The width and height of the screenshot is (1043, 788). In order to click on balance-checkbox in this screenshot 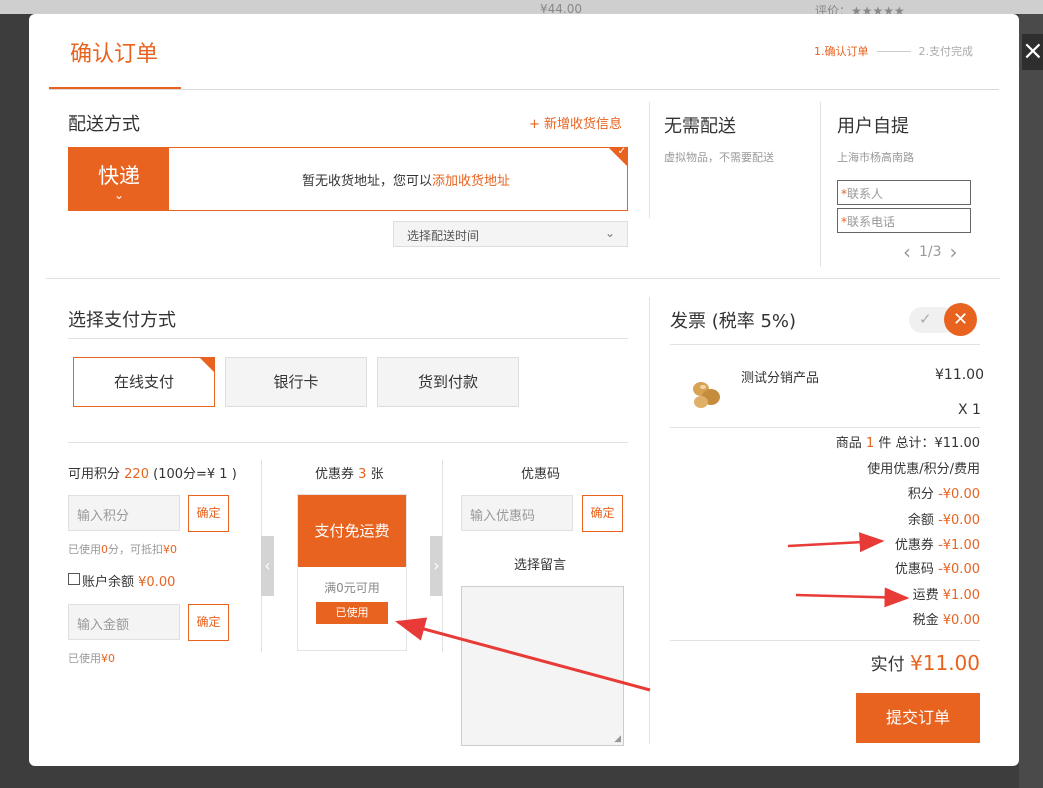, I will do `click(74, 579)`.